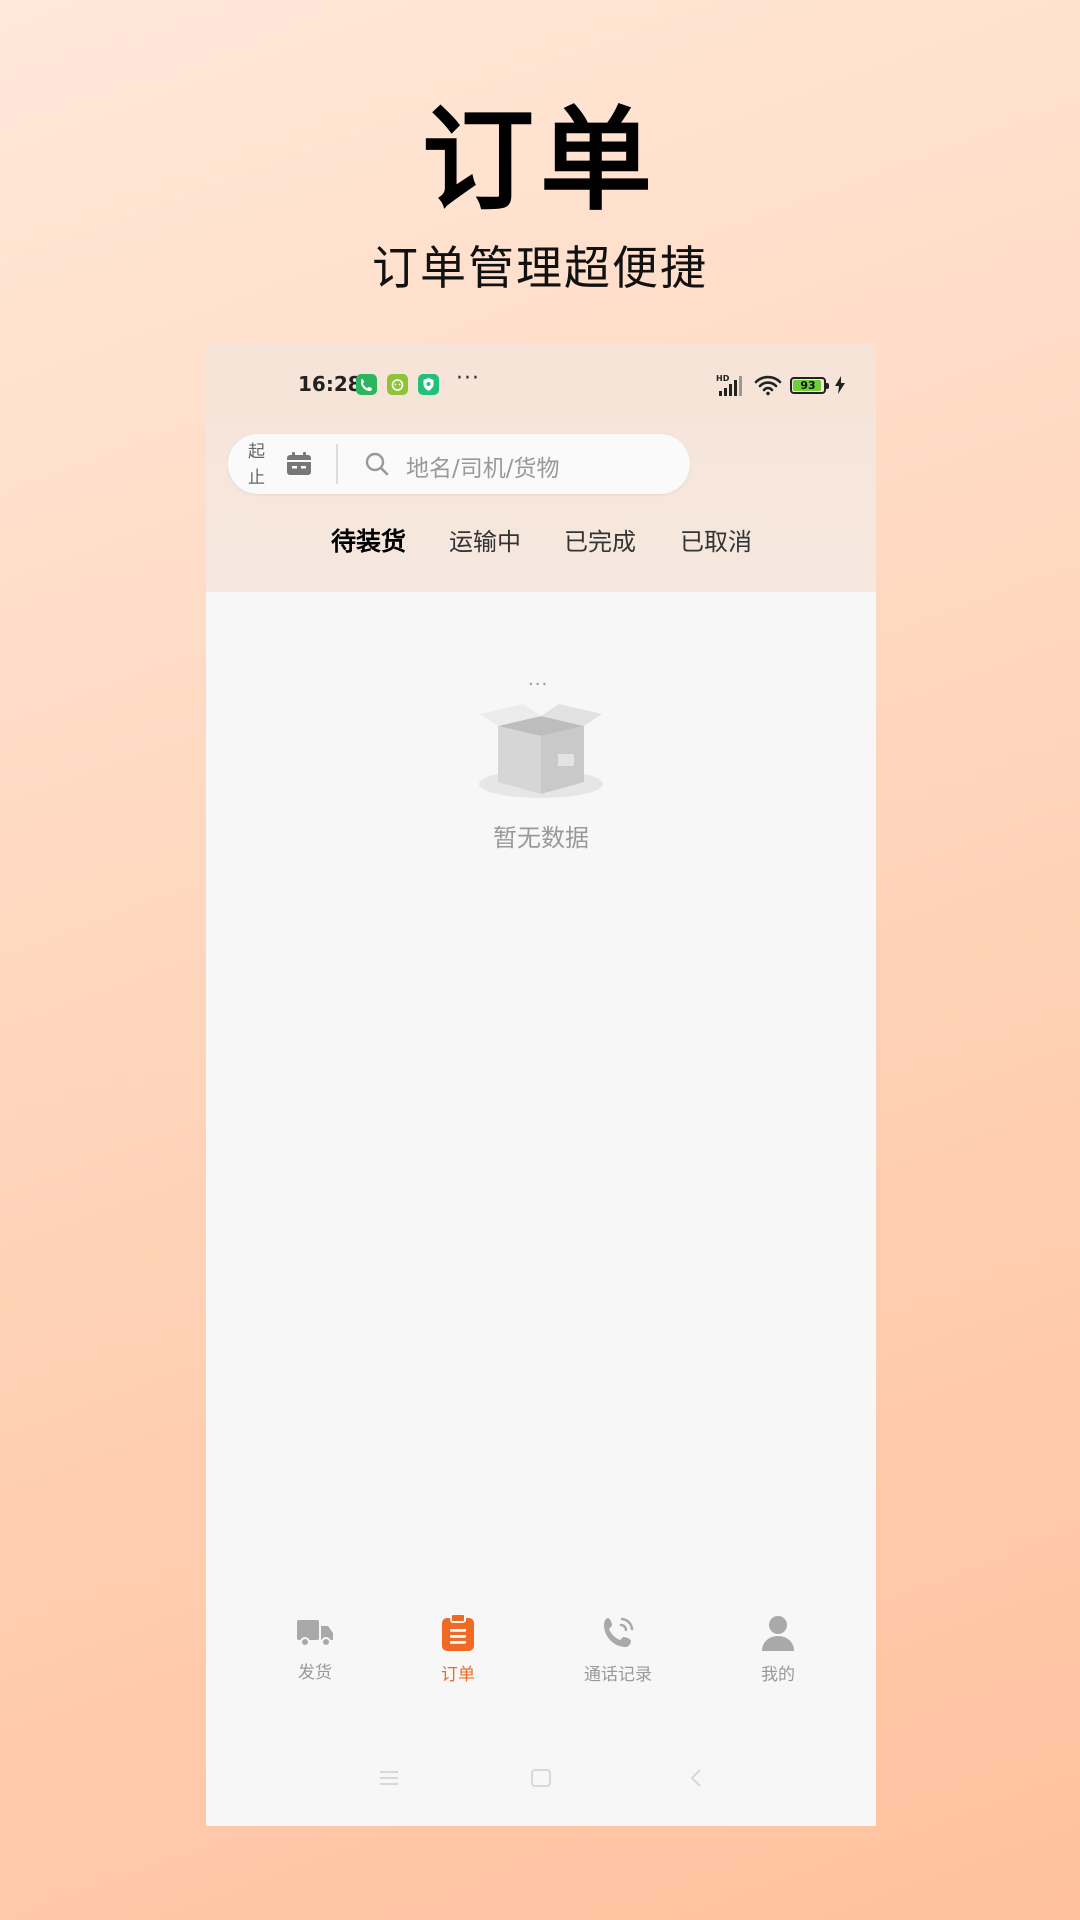 The image size is (1080, 1920). Describe the element at coordinates (458, 1675) in the screenshot. I see `nav-label-orders: 订单` at that location.